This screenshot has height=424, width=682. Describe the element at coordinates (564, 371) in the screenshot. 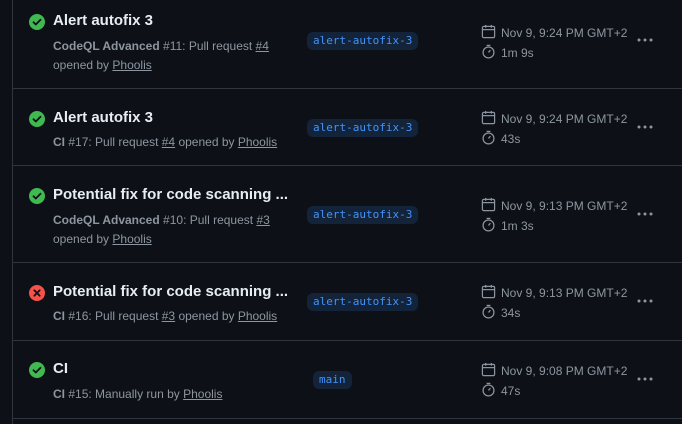

I see `run-date: Nov 9, 9:08 PM GMT+2` at that location.